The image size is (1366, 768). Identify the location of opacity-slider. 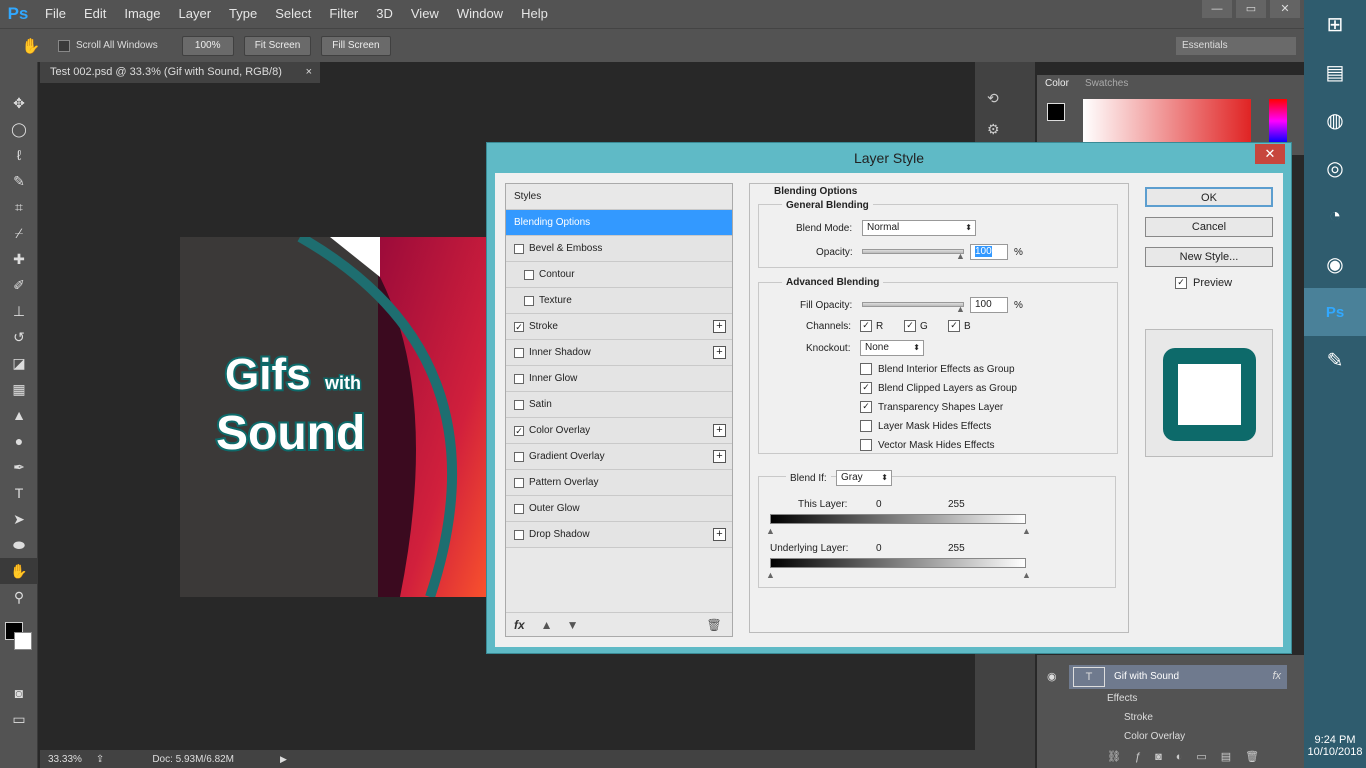
(913, 251).